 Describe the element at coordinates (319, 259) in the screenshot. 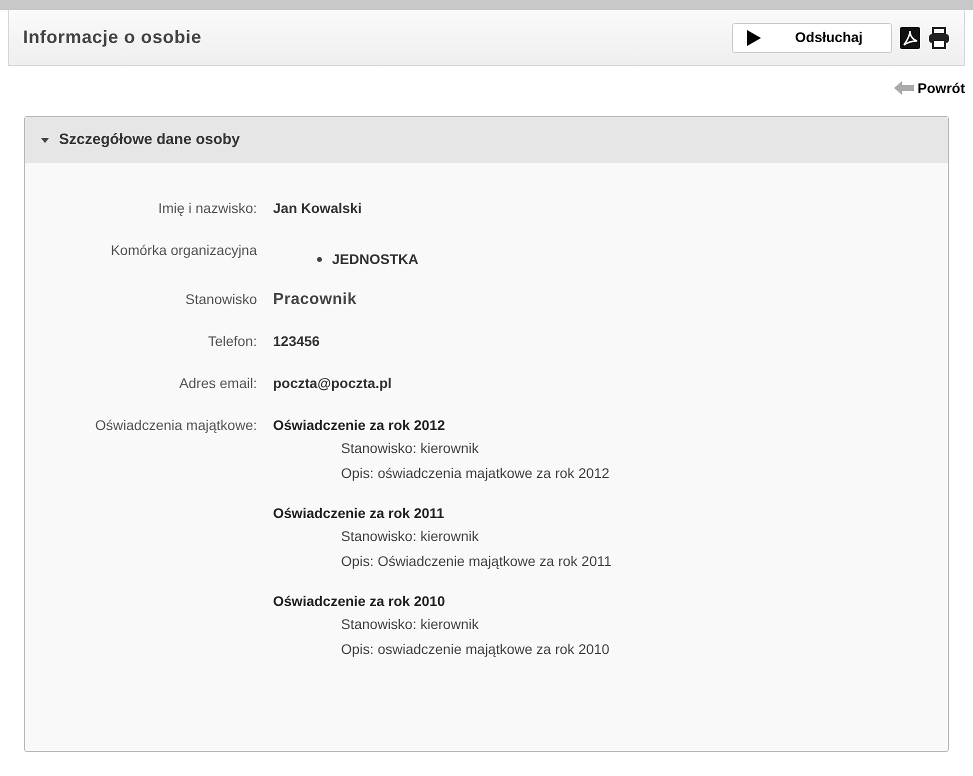

I see `bullet-icon` at that location.